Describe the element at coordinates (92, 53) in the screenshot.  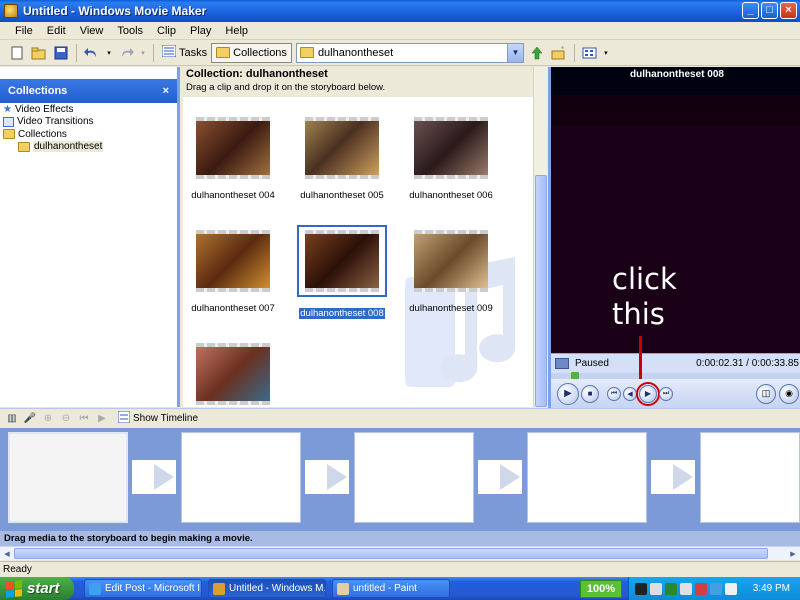
I see `undo-icon` at that location.